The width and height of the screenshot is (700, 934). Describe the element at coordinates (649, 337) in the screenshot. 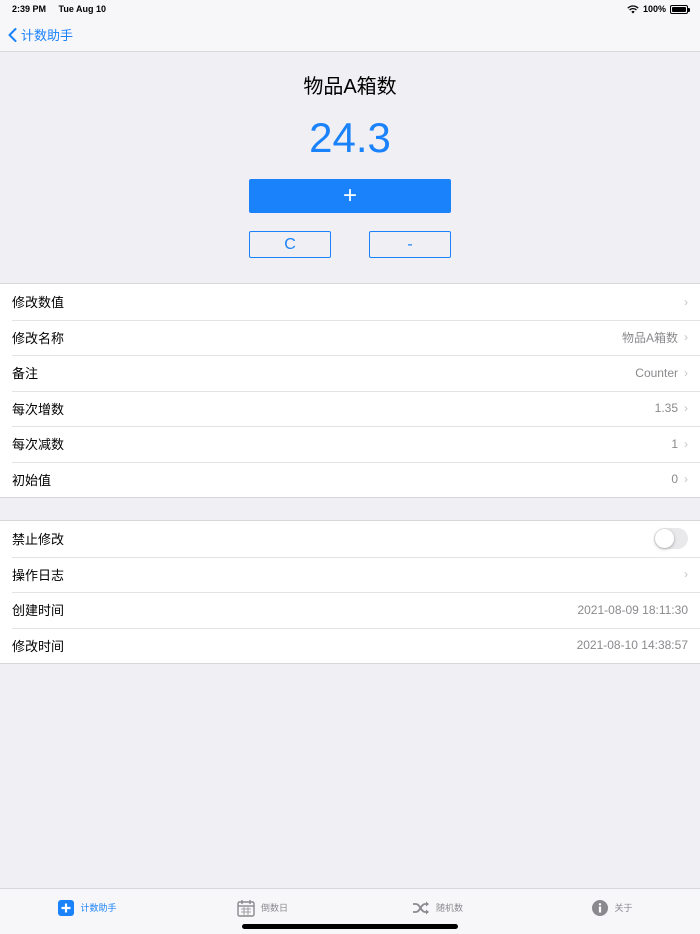

I see `row-value: 物品A箱数` at that location.